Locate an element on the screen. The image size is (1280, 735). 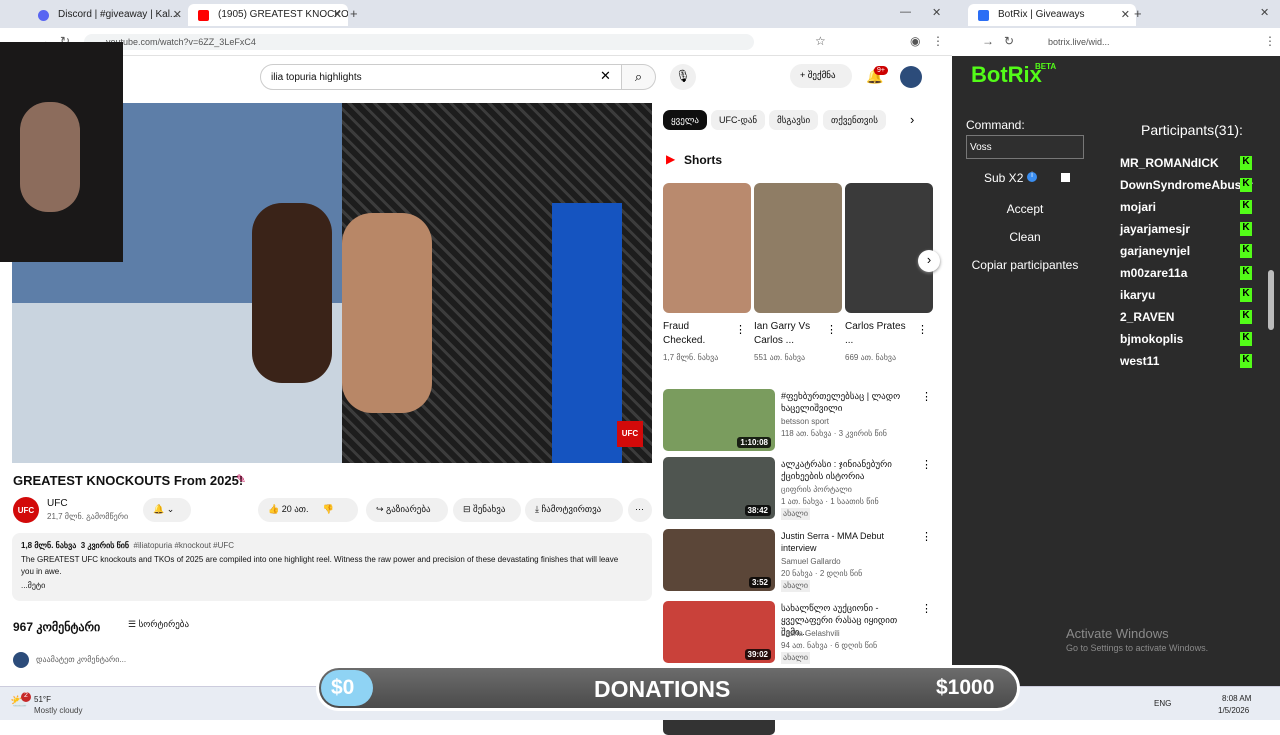
hashtags: #iliatopuria #knockout #UFC is located at coordinates (184, 545).